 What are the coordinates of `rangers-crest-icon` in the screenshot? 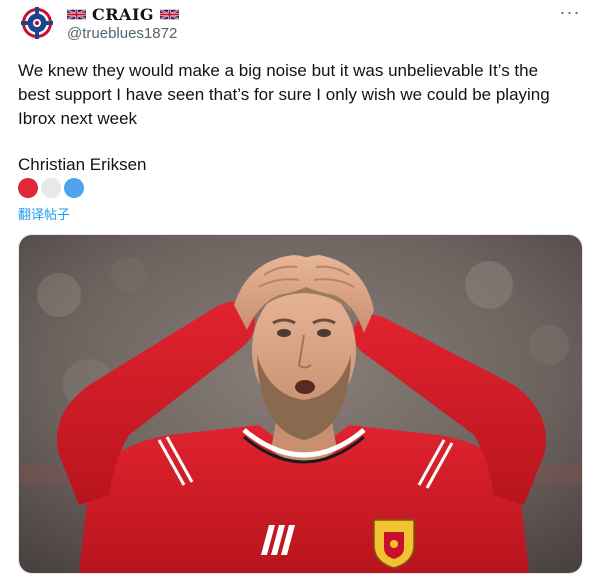 It's located at (37, 23).